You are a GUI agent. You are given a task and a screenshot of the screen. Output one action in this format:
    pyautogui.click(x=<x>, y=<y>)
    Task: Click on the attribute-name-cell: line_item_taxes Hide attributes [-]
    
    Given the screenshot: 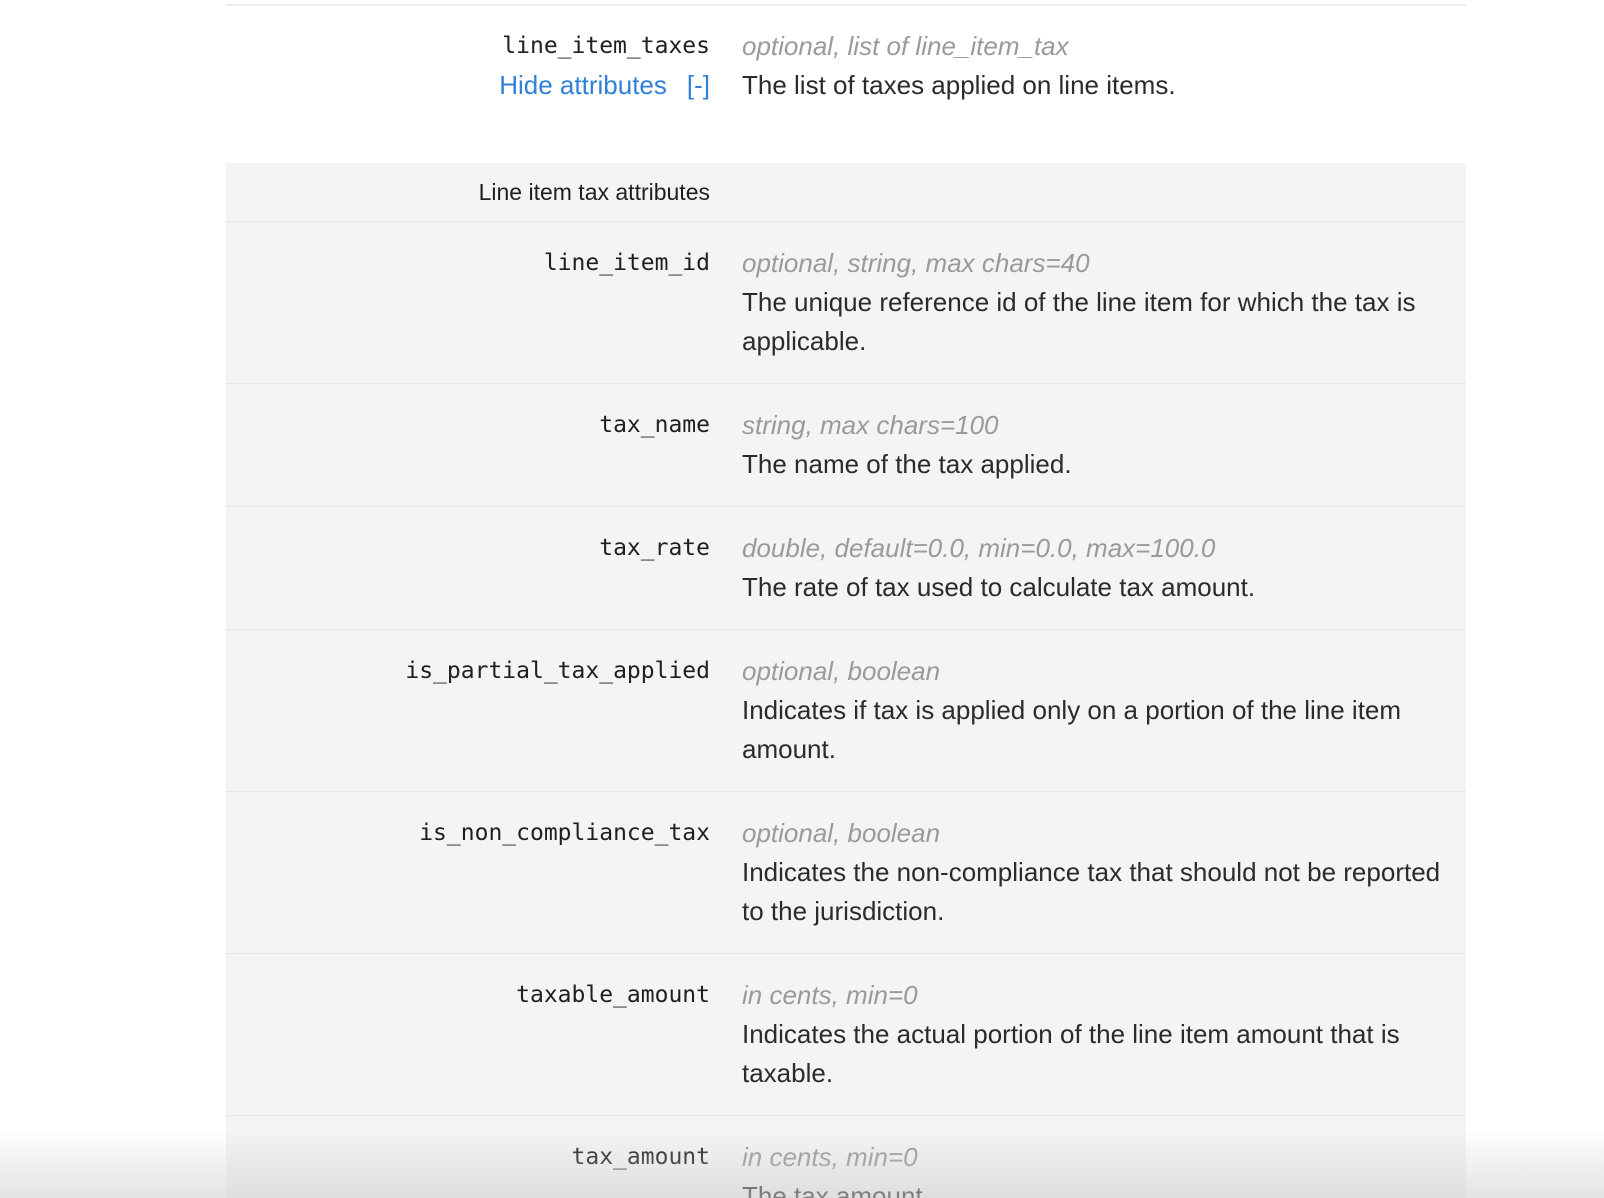 What is the action you would take?
    pyautogui.click(x=355, y=66)
    